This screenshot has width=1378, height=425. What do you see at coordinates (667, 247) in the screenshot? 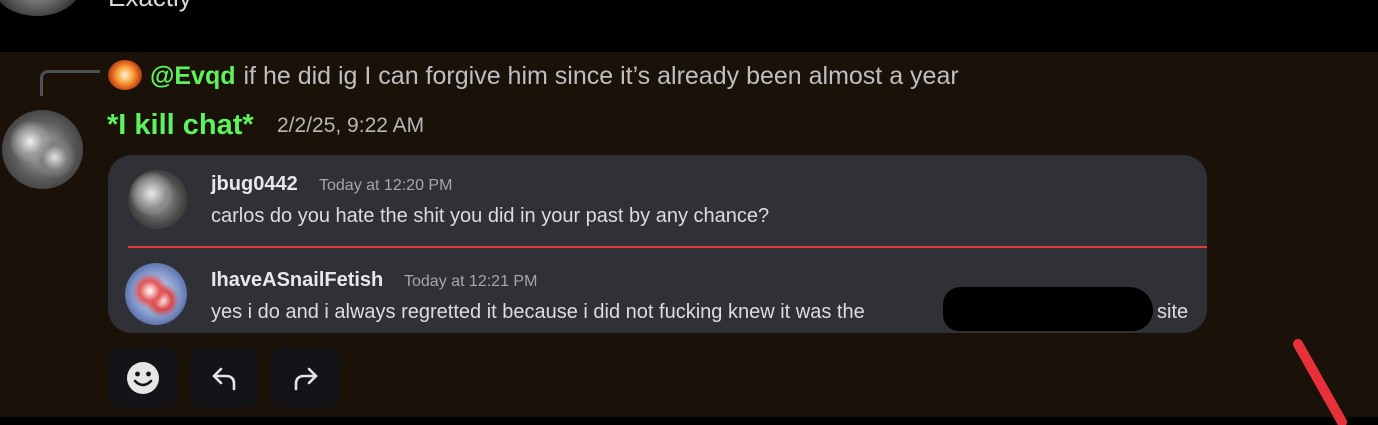
I see `new-messages-divider` at bounding box center [667, 247].